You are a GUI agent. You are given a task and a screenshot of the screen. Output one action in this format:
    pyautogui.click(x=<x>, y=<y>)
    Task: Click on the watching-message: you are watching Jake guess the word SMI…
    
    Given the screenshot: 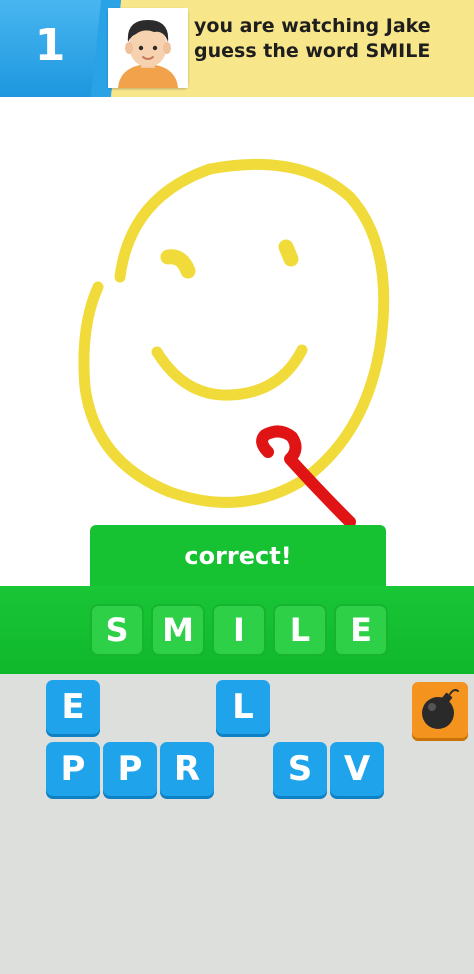 What is the action you would take?
    pyautogui.click(x=312, y=38)
    